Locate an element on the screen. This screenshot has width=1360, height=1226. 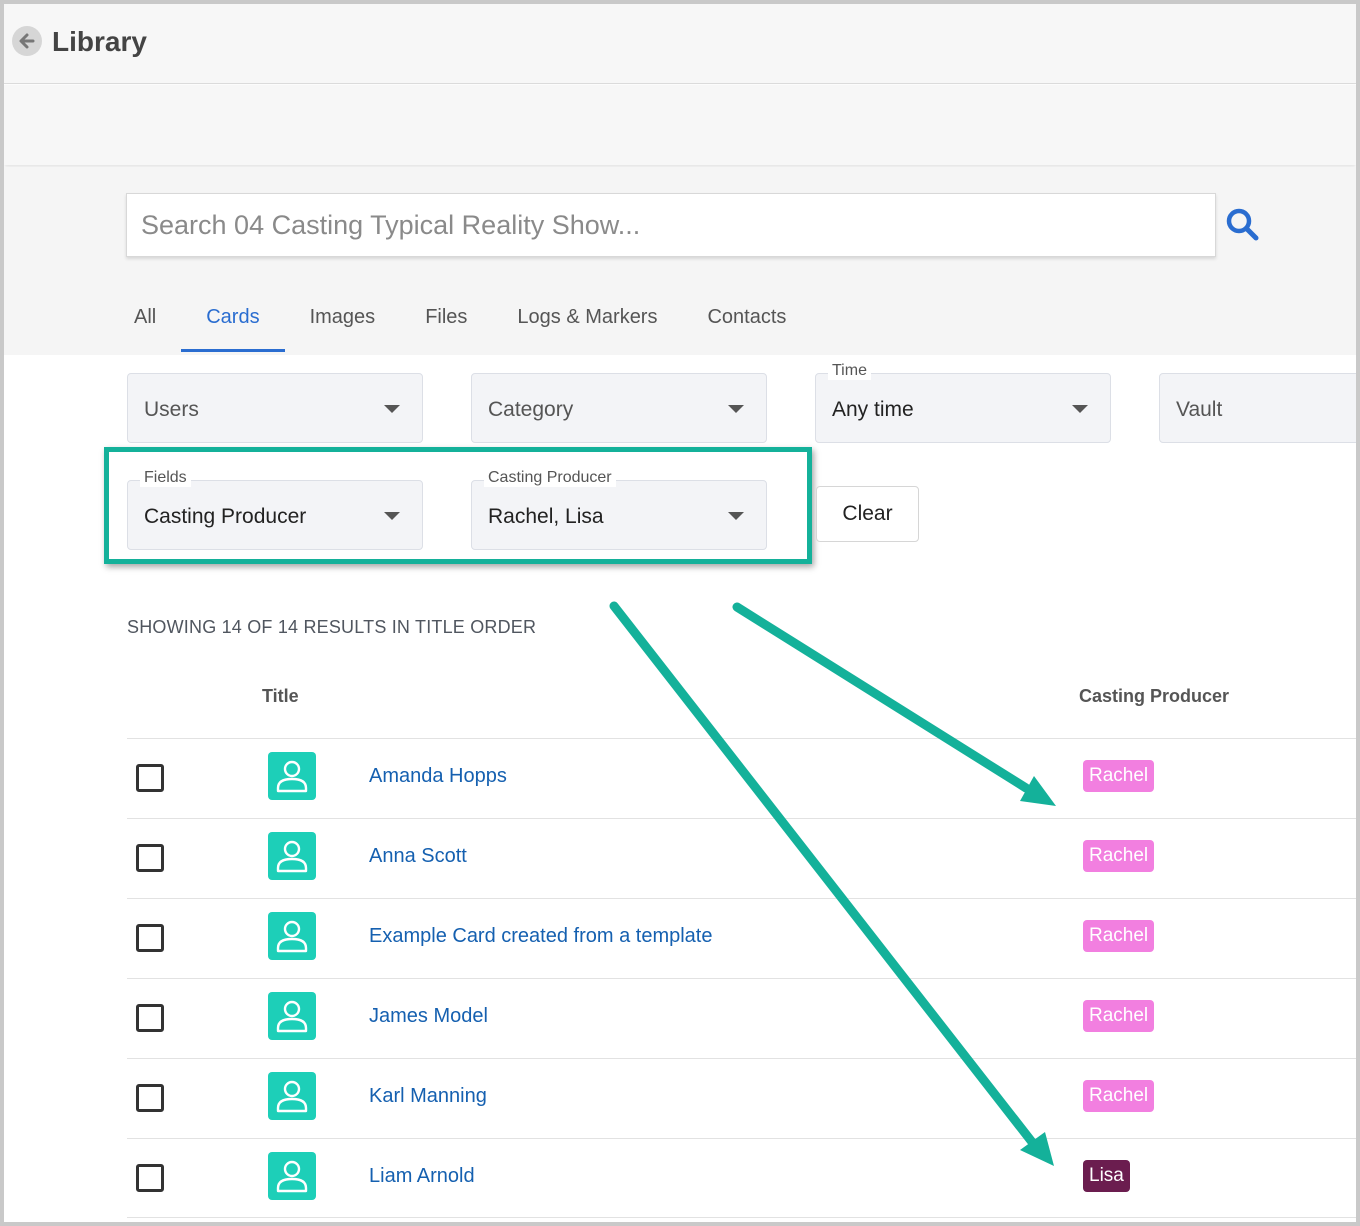
results-summary: SHOWING 14 OF 14 RESULTS IN TITLE ORDER is located at coordinates (332, 627).